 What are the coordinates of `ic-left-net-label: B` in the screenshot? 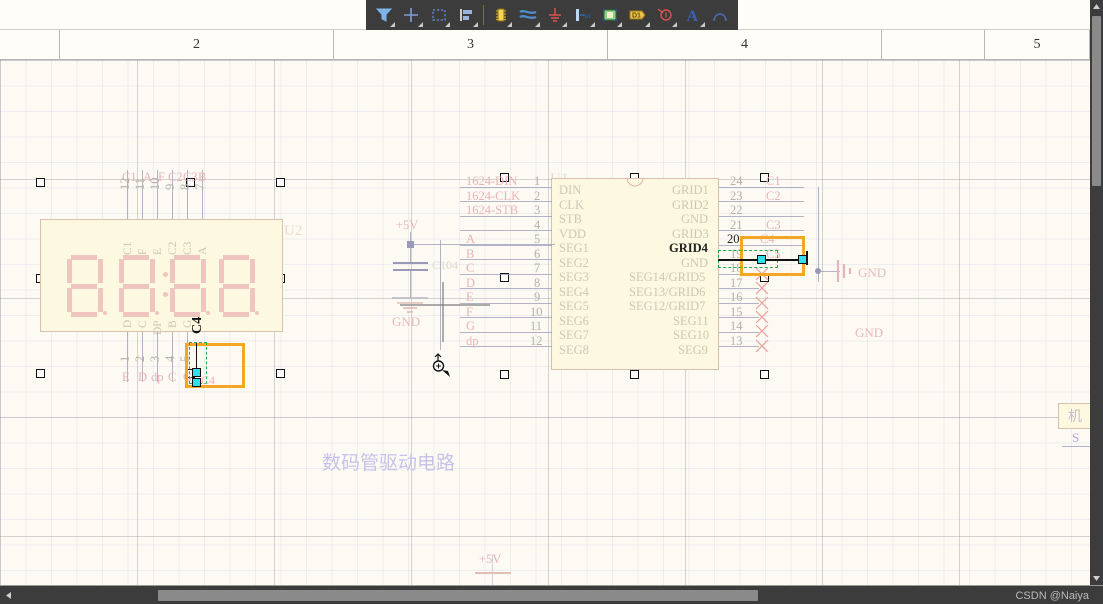 It's located at (470, 254).